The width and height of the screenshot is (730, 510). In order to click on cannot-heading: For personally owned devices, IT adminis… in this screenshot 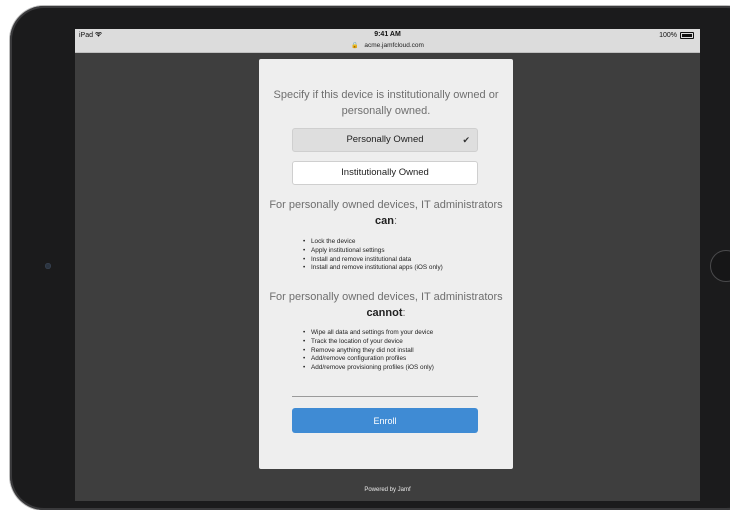, I will do `click(386, 305)`.